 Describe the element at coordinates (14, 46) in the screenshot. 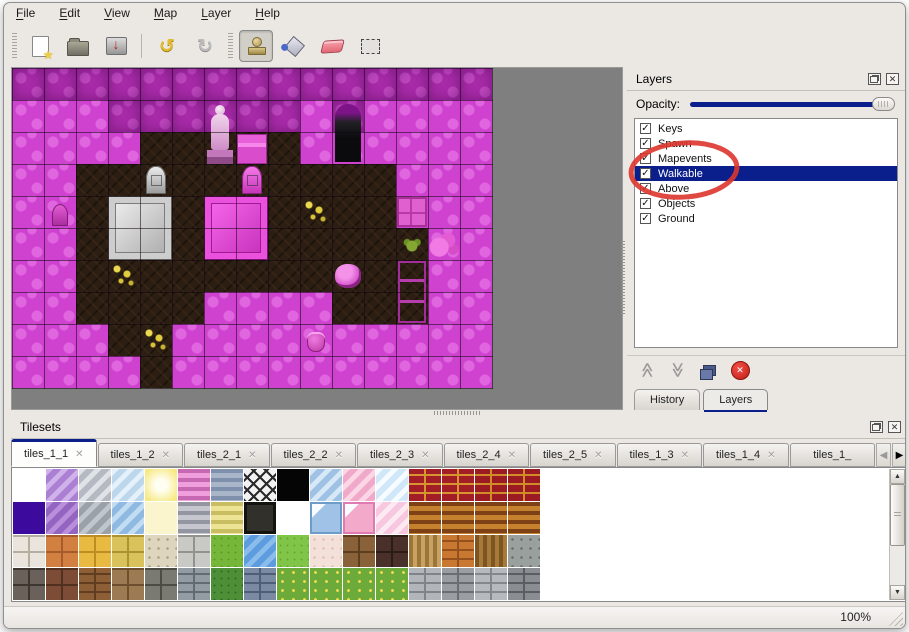

I see `toolbar-grip` at that location.